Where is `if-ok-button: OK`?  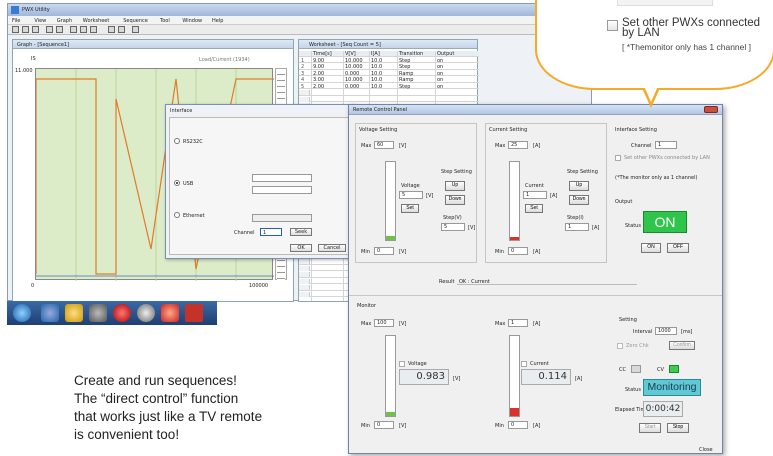
if-ok-button: OK is located at coordinates (301, 248).